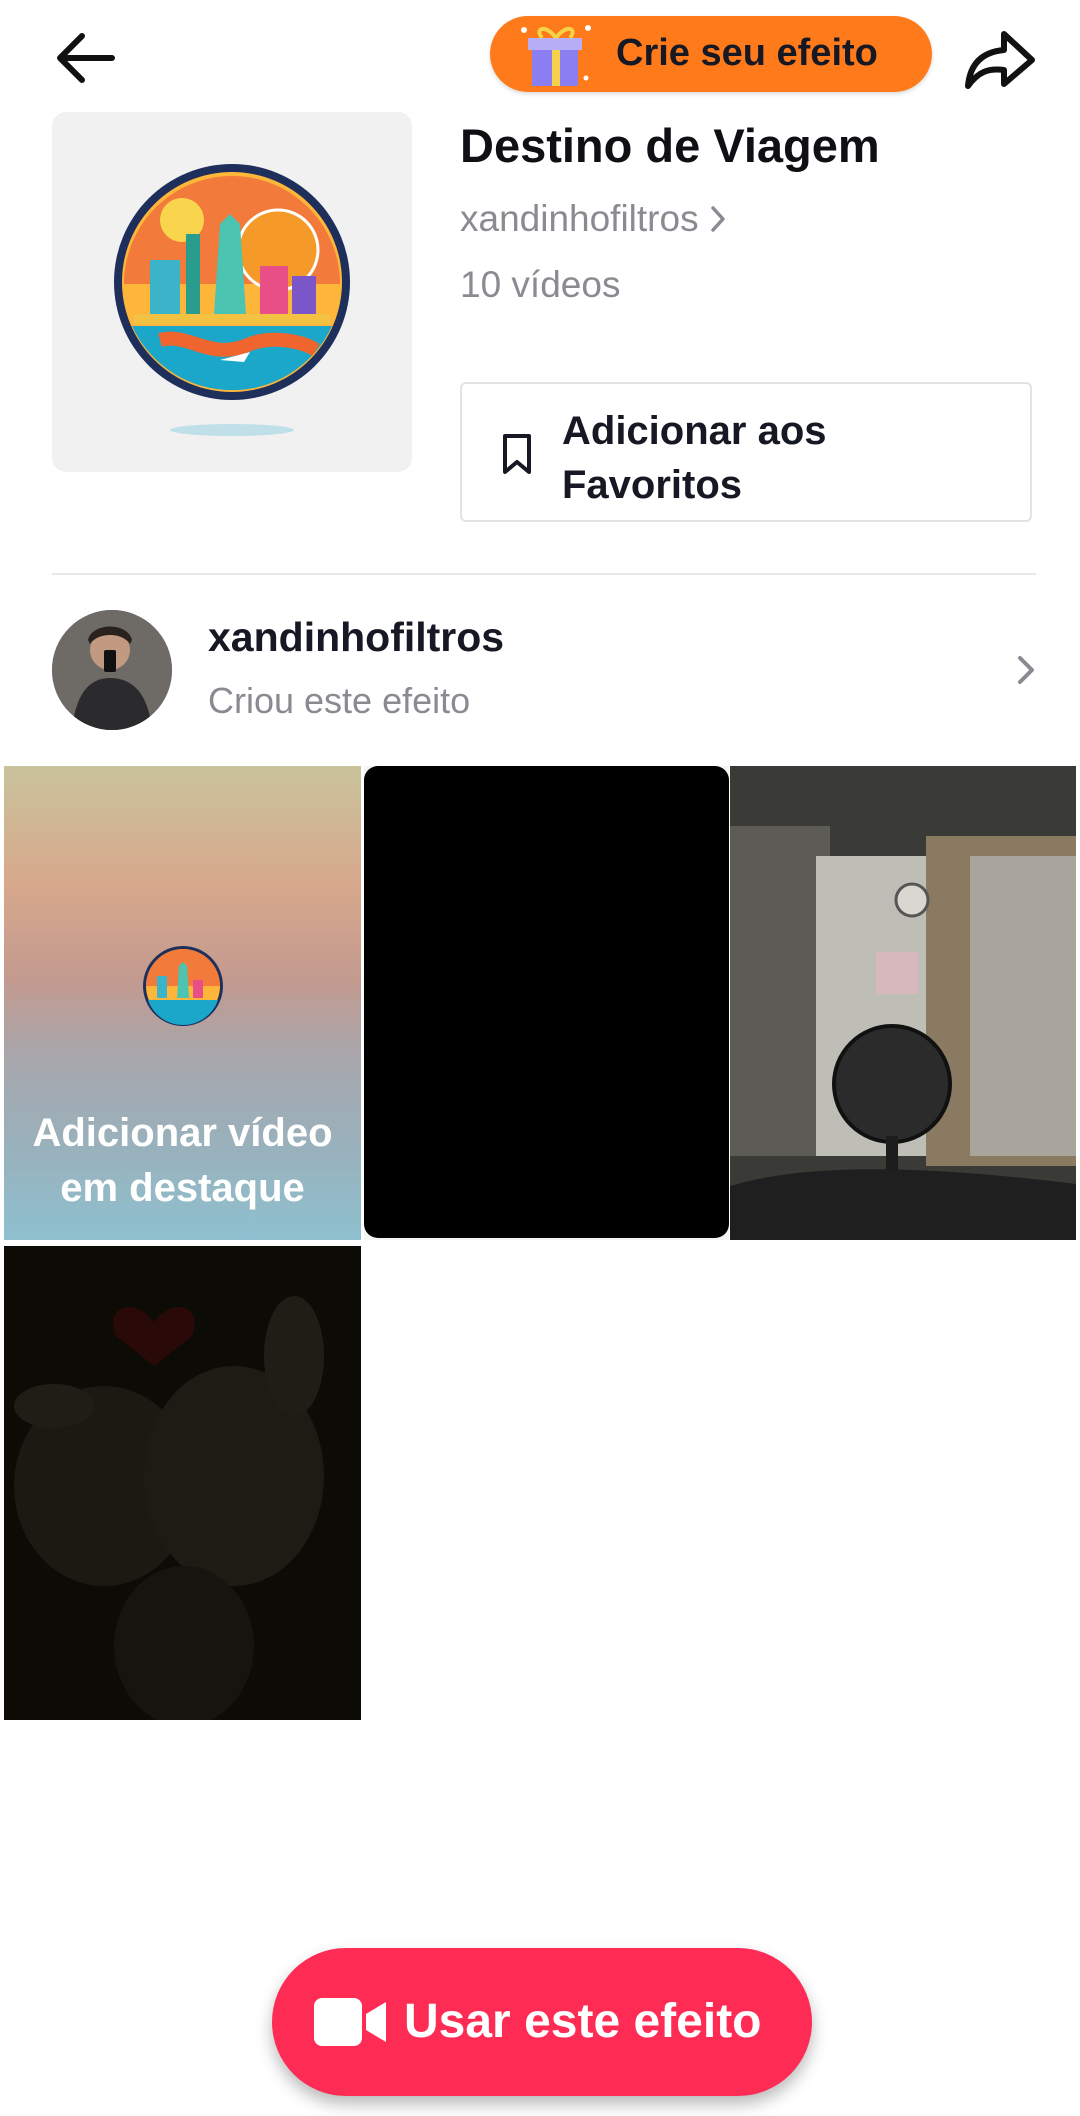 This screenshot has height=2116, width=1080. I want to click on section-divider, so click(544, 574).